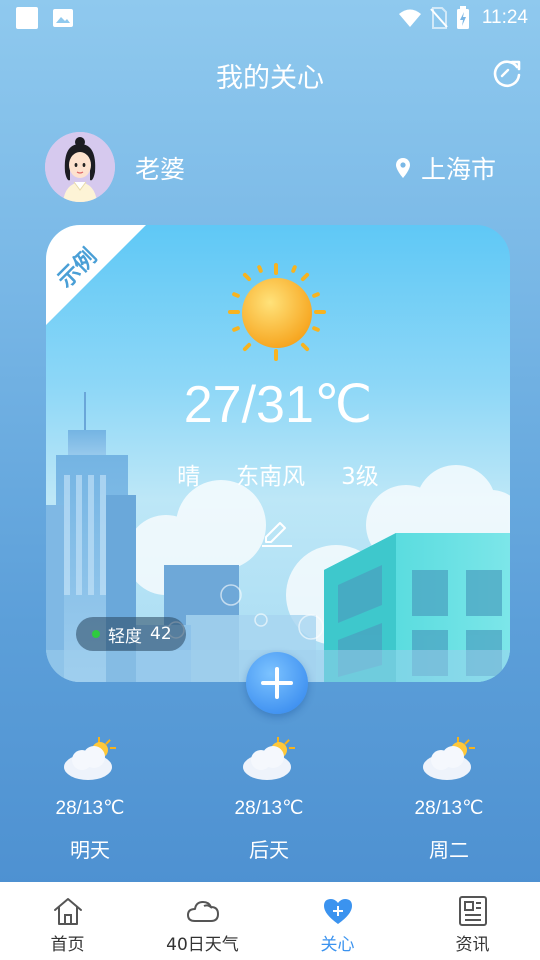  Describe the element at coordinates (449, 850) in the screenshot. I see `forecast-day: 周二` at that location.